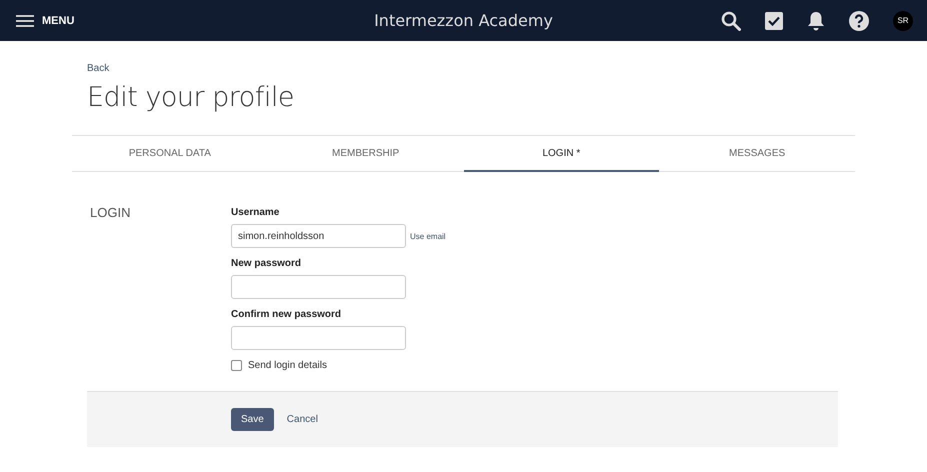 This screenshot has width=927, height=472. What do you see at coordinates (98, 68) in the screenshot?
I see `back-link: Back` at bounding box center [98, 68].